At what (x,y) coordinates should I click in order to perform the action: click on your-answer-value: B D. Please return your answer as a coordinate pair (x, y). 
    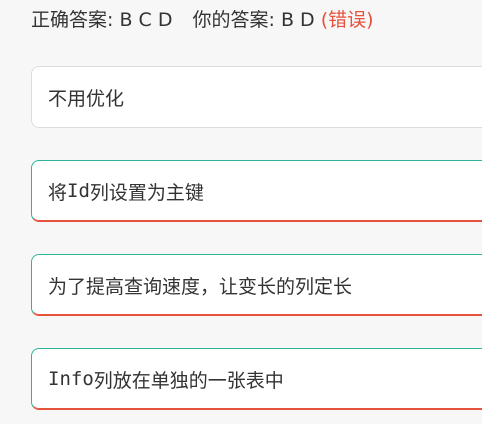
    Looking at the image, I should click on (297, 20).